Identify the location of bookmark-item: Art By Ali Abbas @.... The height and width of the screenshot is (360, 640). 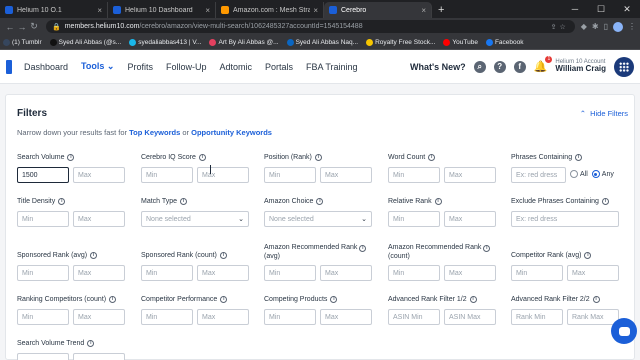
(244, 42).